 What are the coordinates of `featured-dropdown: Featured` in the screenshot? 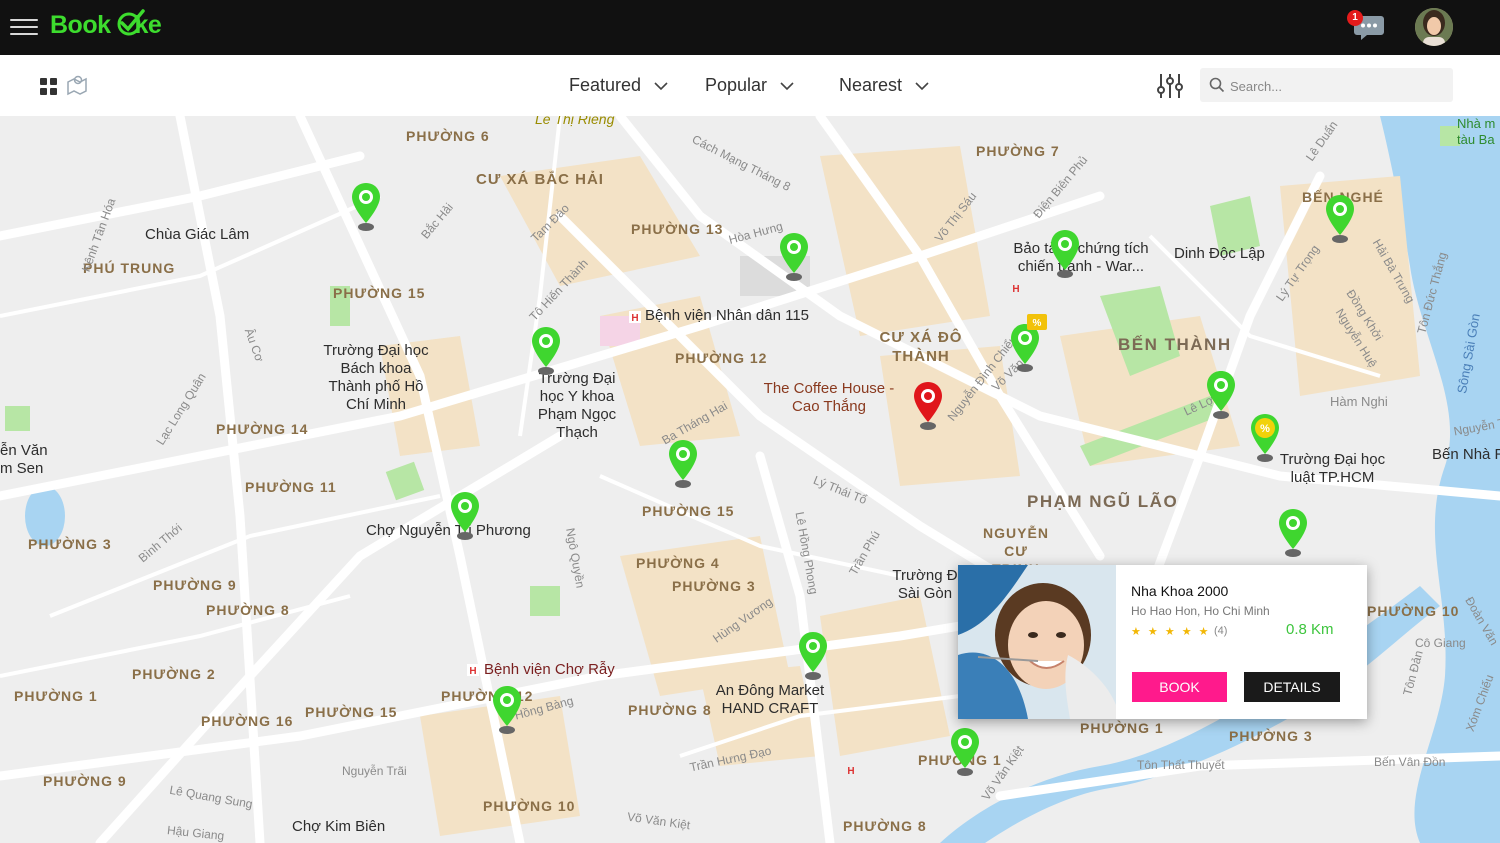 It's located at (618, 85).